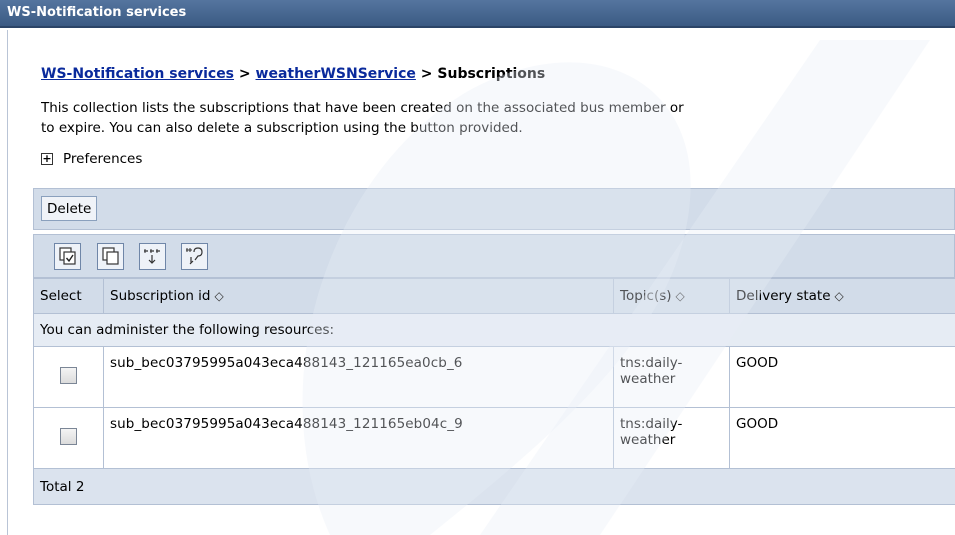  I want to click on column-header-subscription-id: Subscription id ◇, so click(358, 296).